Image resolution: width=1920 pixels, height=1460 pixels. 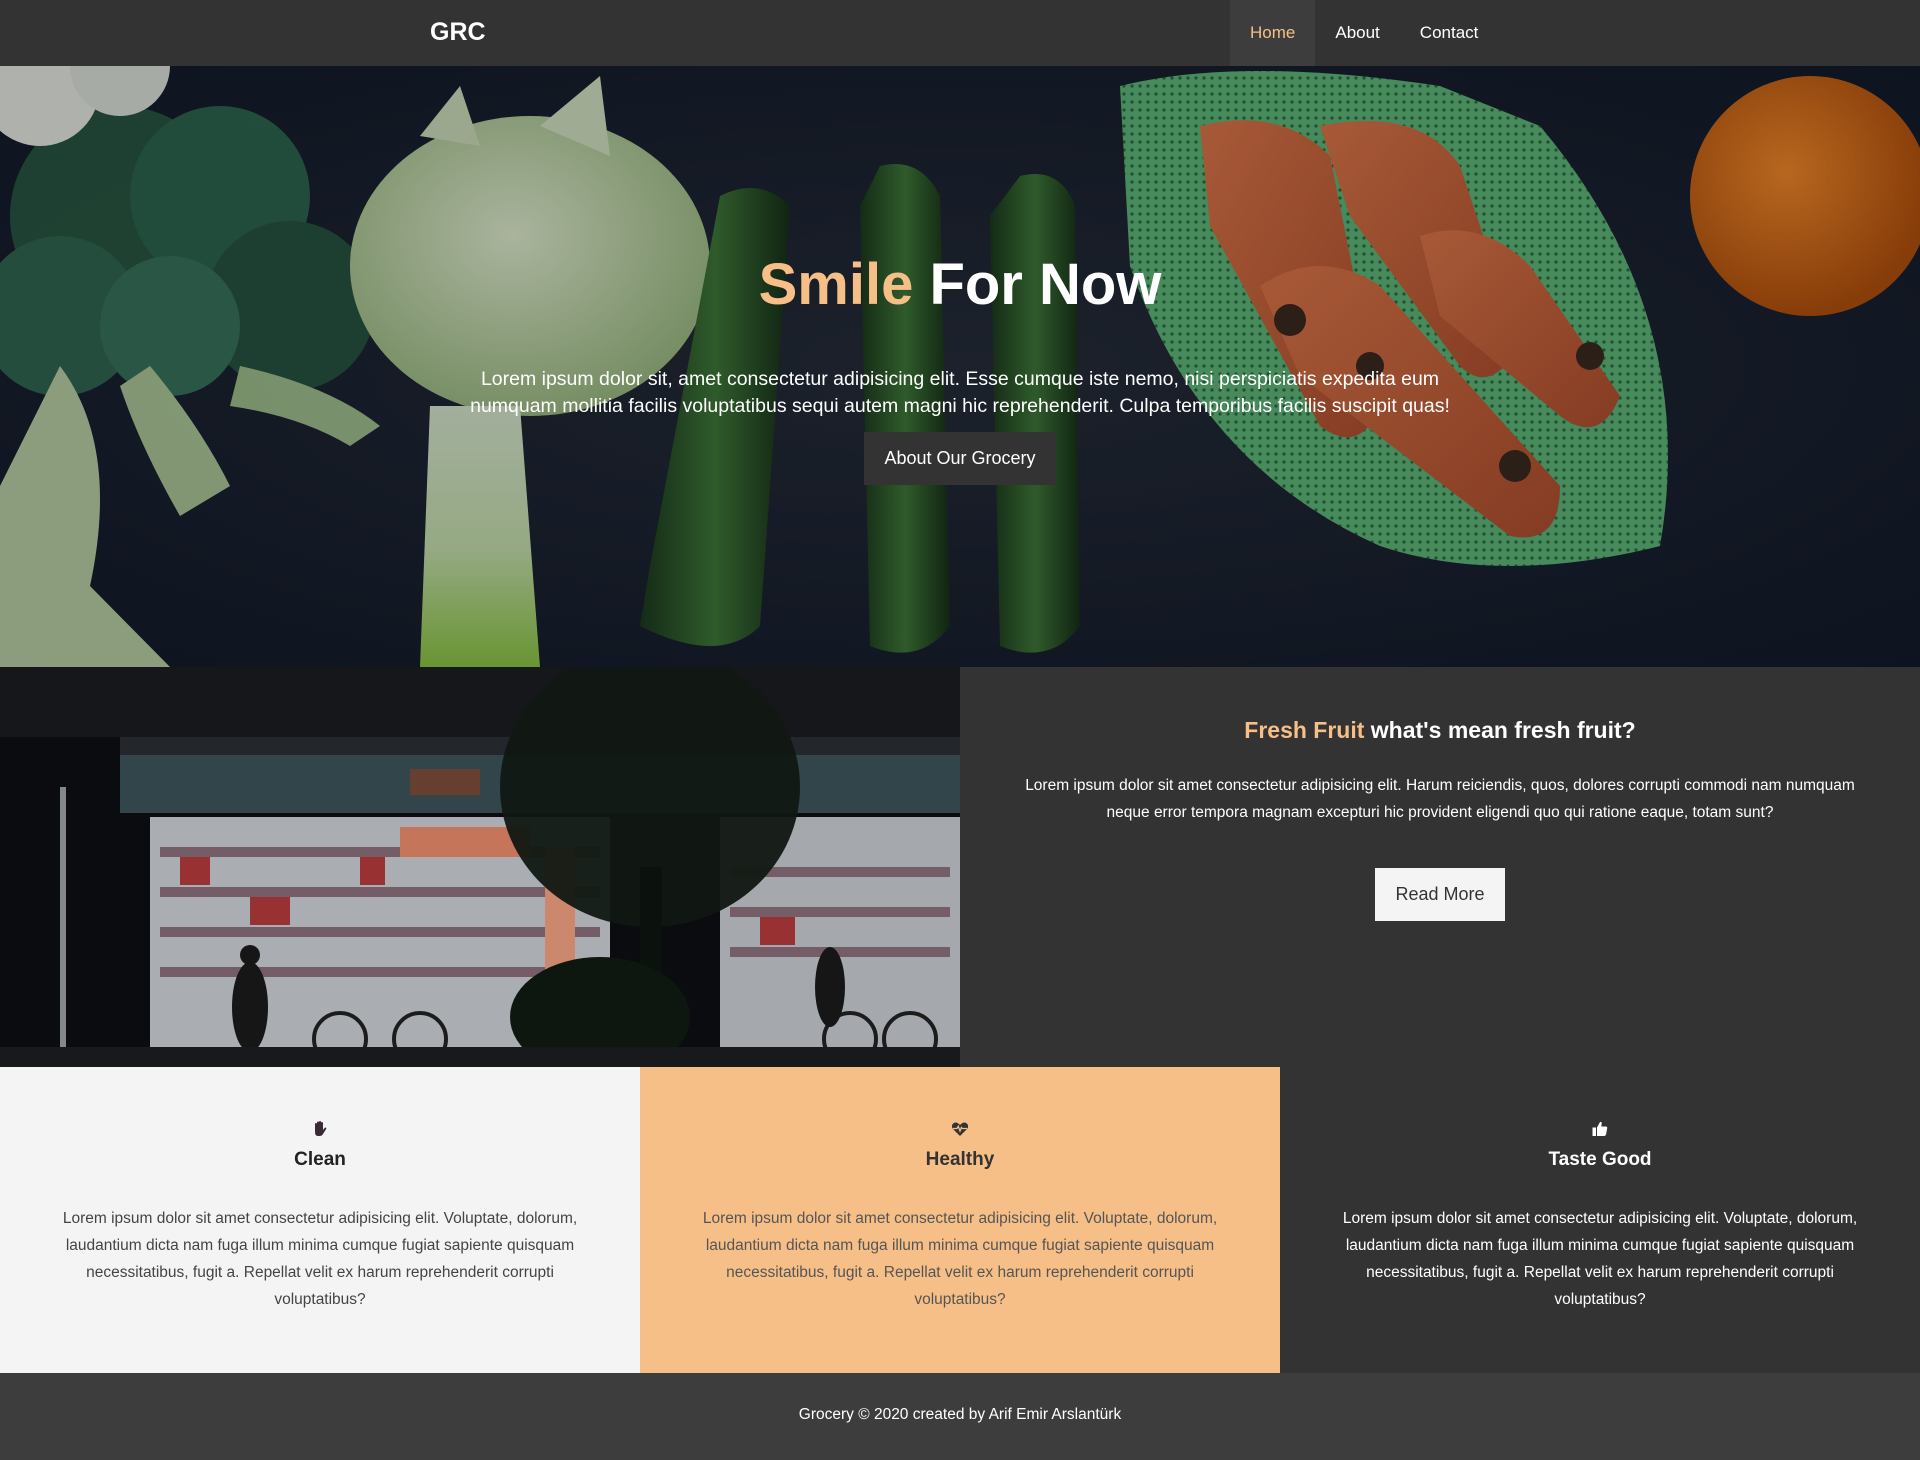 I want to click on about-title: Fresh Fruit what's mean fresh fruit?, so click(x=1440, y=730).